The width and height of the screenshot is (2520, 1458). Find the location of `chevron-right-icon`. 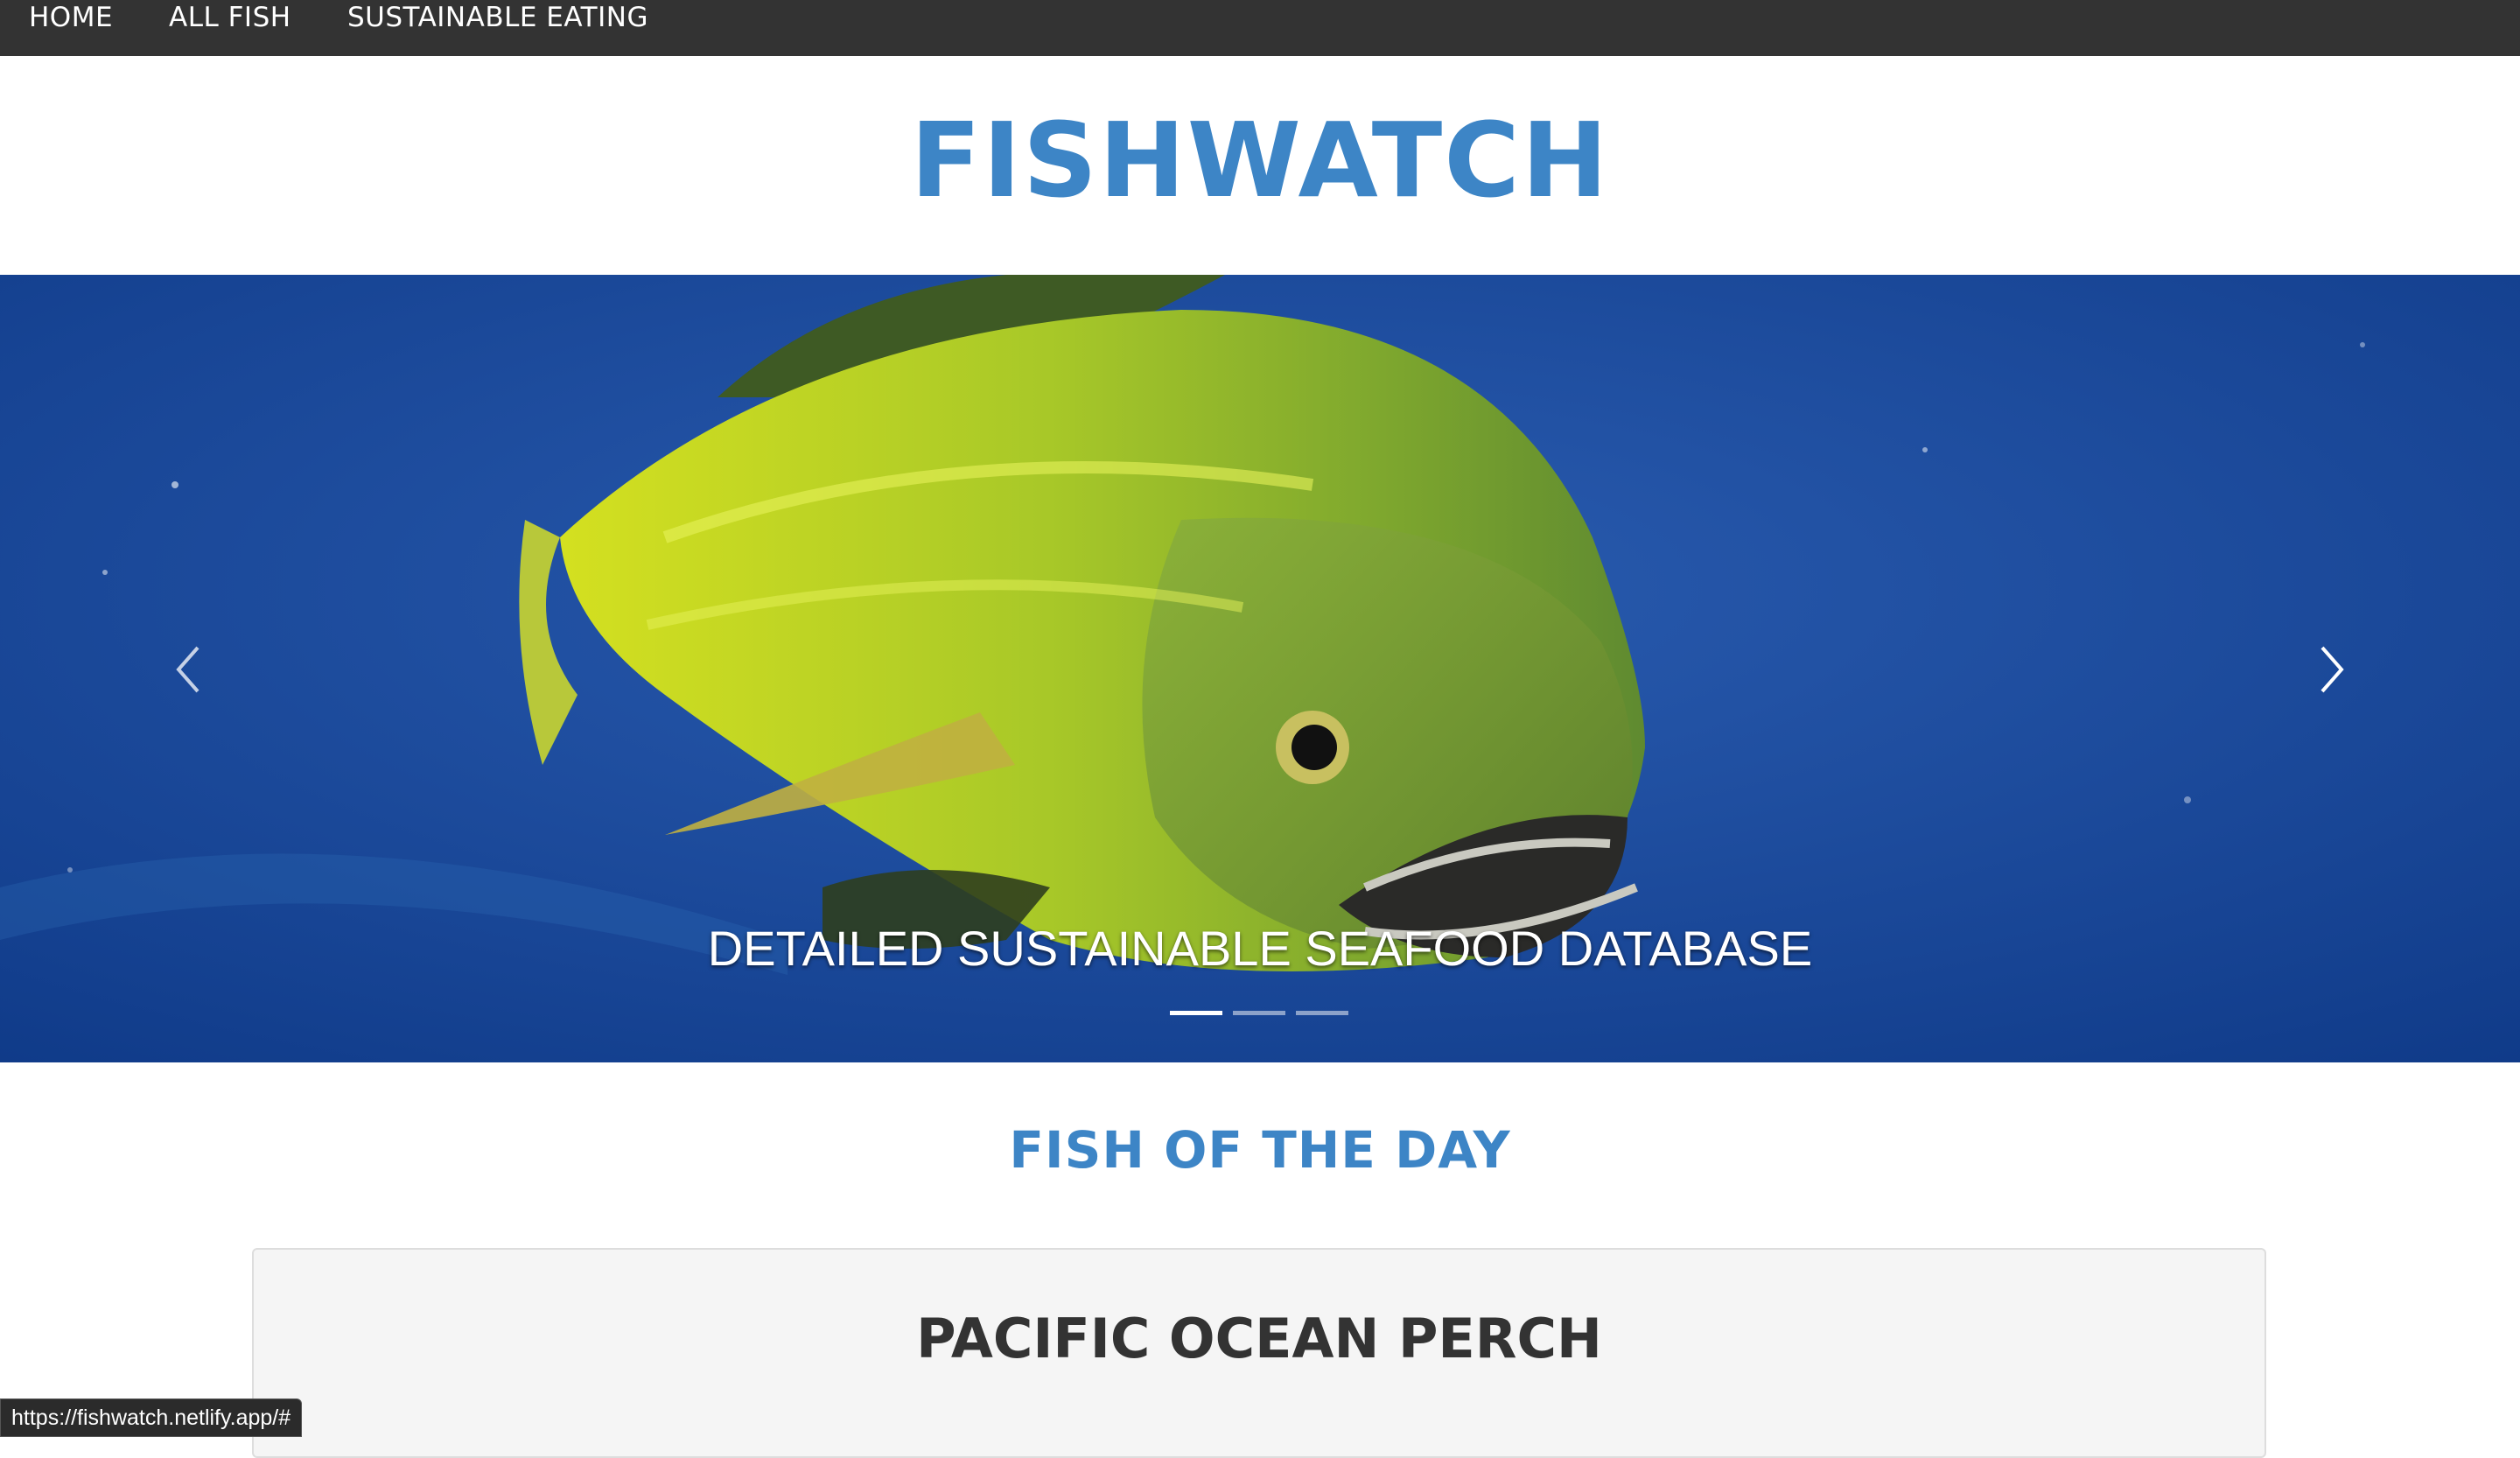

chevron-right-icon is located at coordinates (2332, 669).